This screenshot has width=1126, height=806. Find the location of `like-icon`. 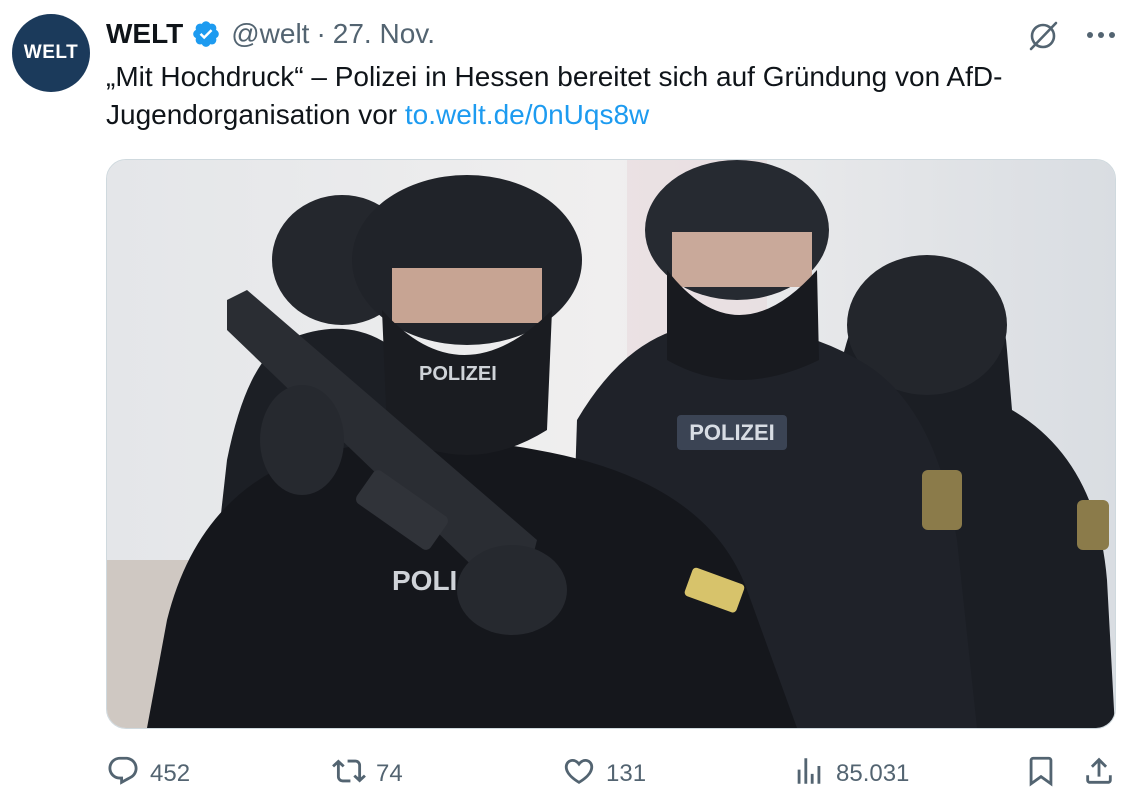

like-icon is located at coordinates (579, 774).